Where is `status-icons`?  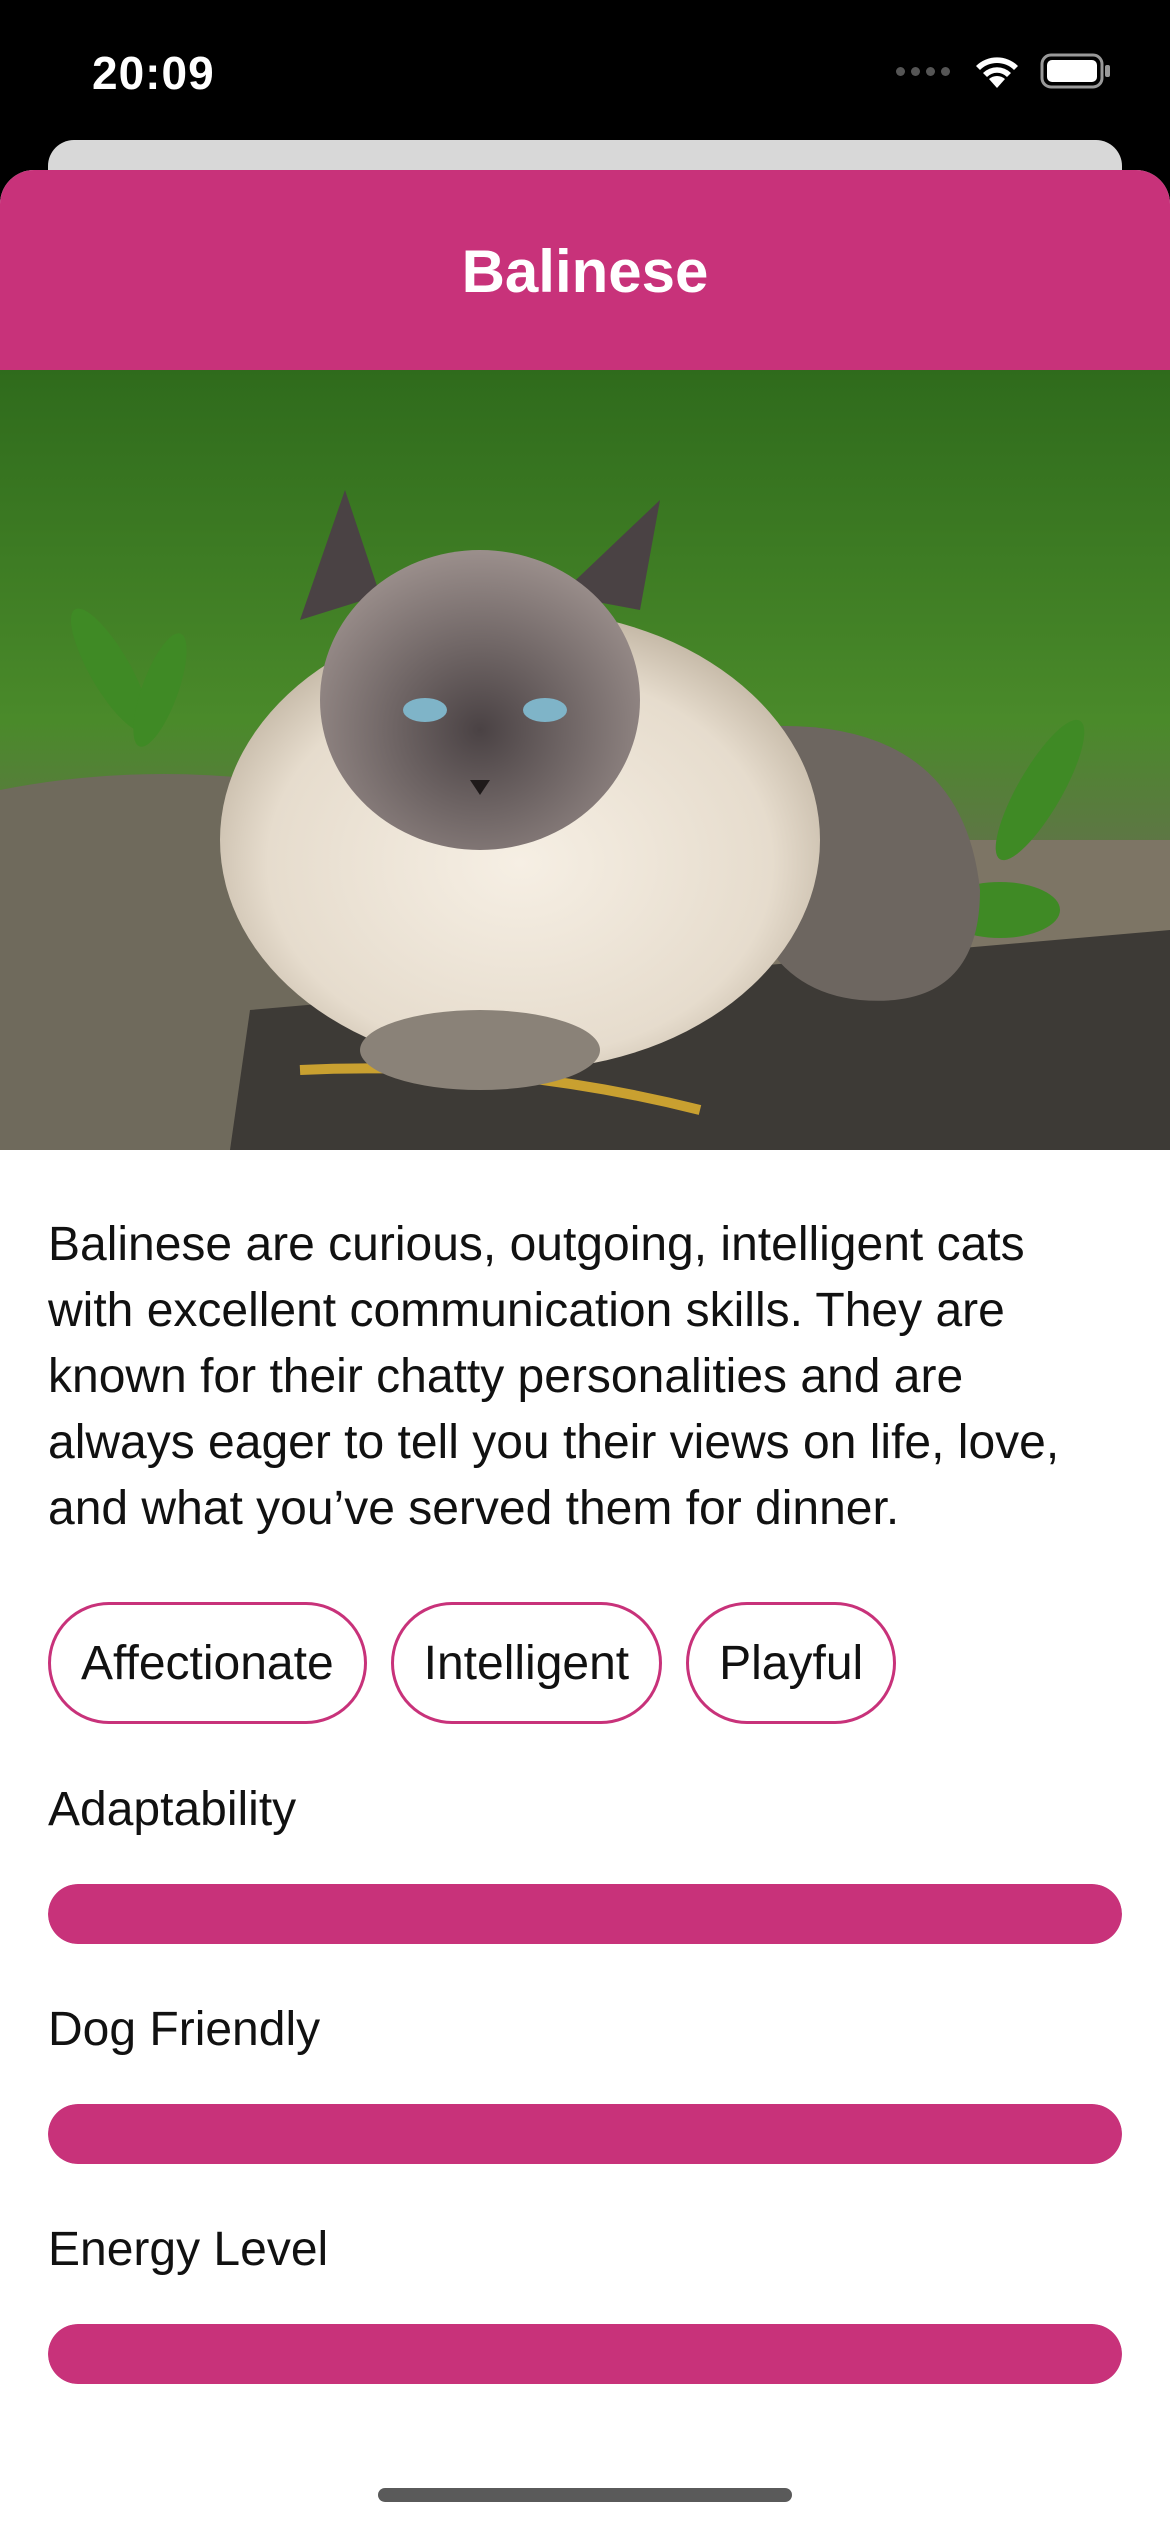
status-icons is located at coordinates (1004, 71).